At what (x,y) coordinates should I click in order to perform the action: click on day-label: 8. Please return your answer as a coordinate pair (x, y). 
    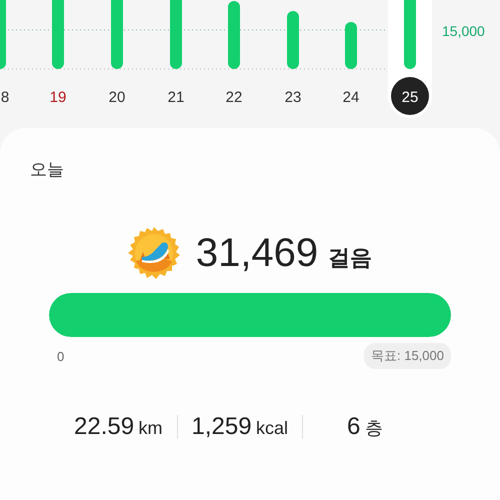
    Looking at the image, I should click on (5, 97).